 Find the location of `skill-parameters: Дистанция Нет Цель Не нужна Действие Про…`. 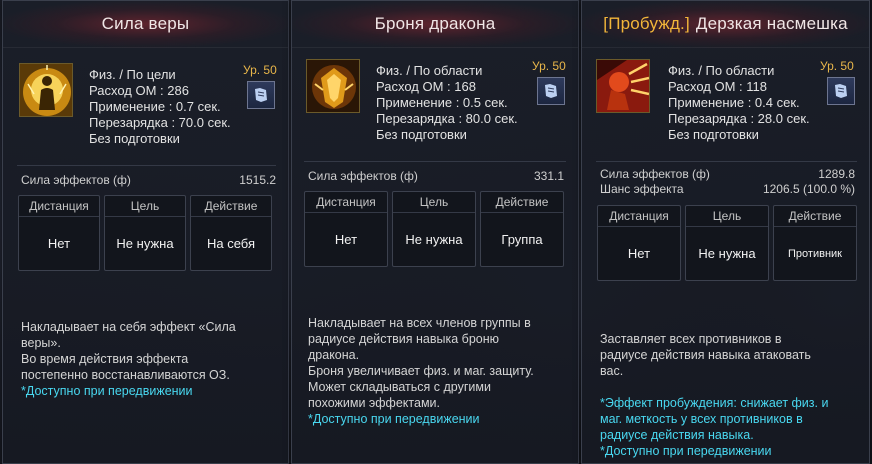

skill-parameters: Дистанция Нет Цель Не нужна Действие Про… is located at coordinates (727, 243).